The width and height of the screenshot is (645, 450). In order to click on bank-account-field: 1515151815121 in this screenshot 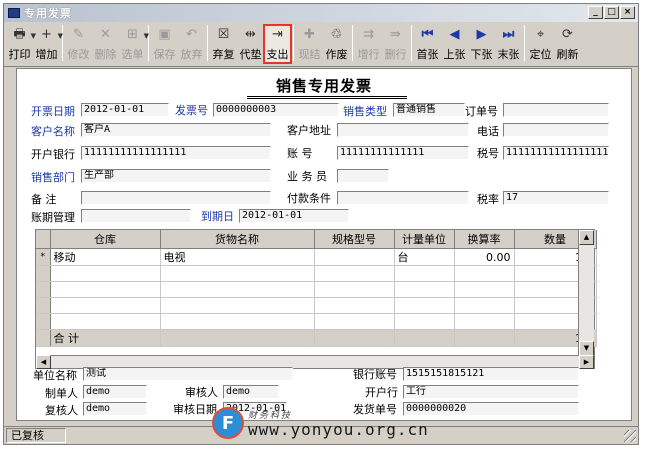, I will do `click(491, 374)`.